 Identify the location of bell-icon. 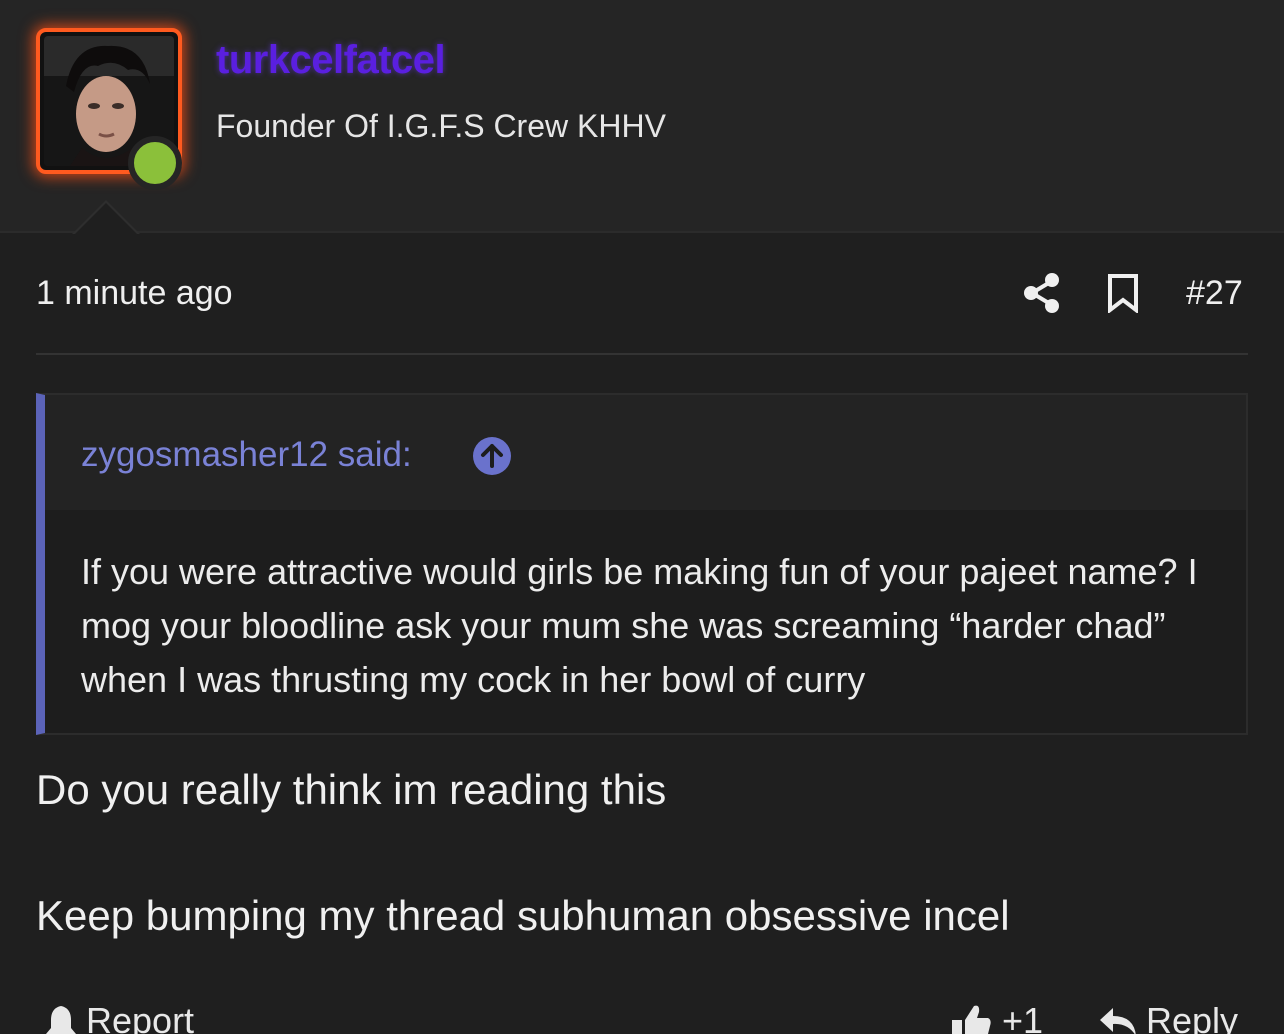
(61, 1020).